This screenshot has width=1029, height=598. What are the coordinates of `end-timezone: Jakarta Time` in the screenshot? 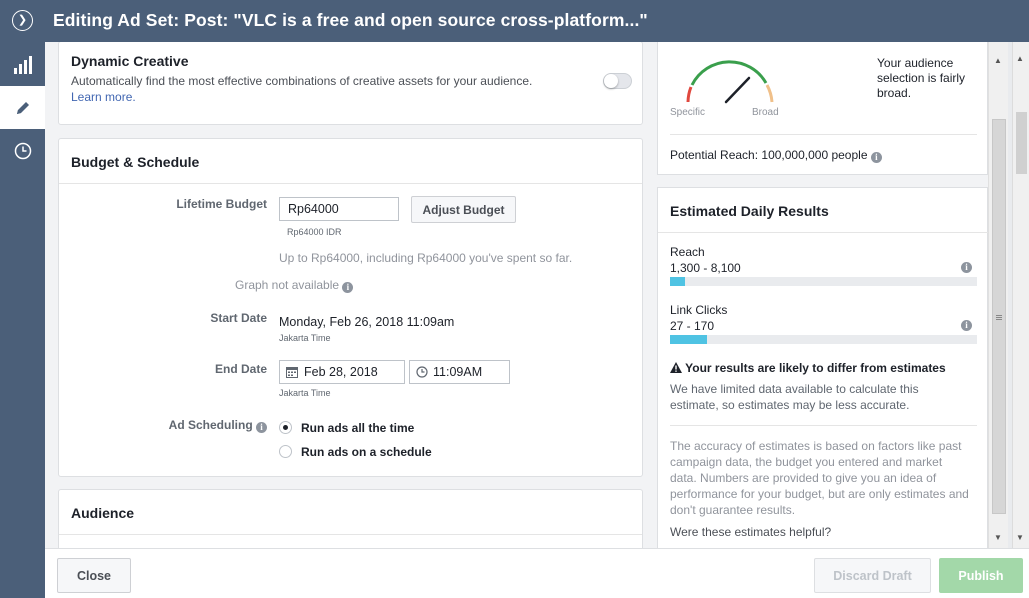 It's located at (305, 393).